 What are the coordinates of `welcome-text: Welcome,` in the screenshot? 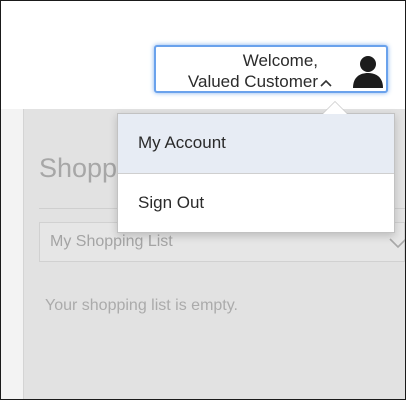 It's located at (280, 60).